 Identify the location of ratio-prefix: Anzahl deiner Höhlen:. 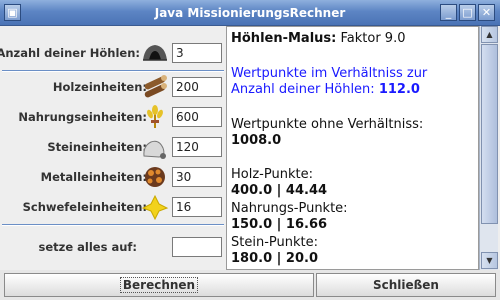
(305, 89).